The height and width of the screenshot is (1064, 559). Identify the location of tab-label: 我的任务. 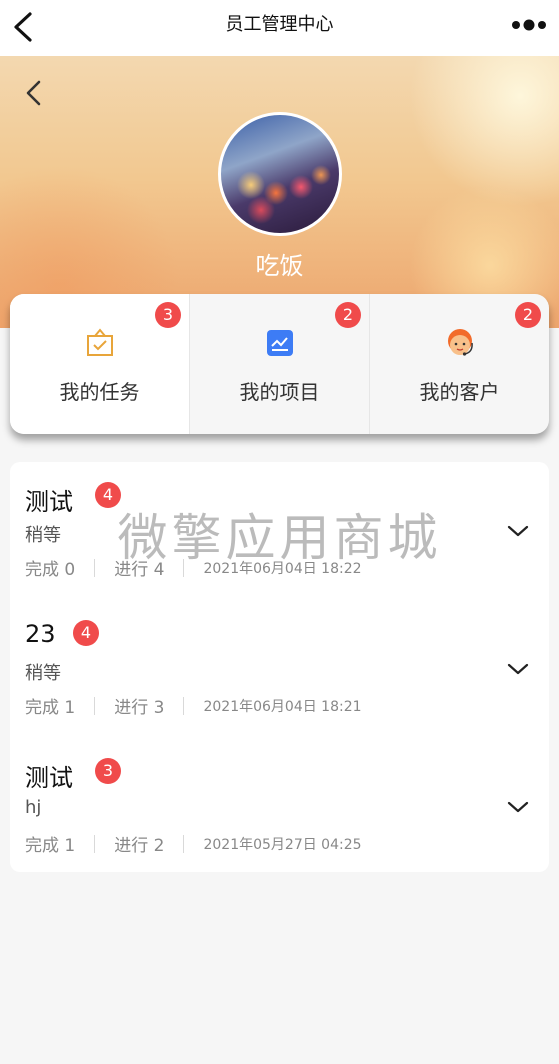
(99, 392).